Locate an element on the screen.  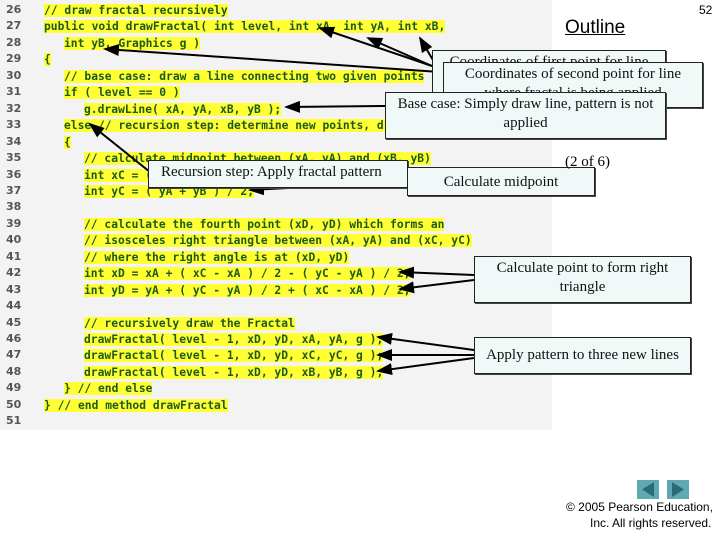
code-line: // recursively draw the Fractal is located at coordinates (189, 323).